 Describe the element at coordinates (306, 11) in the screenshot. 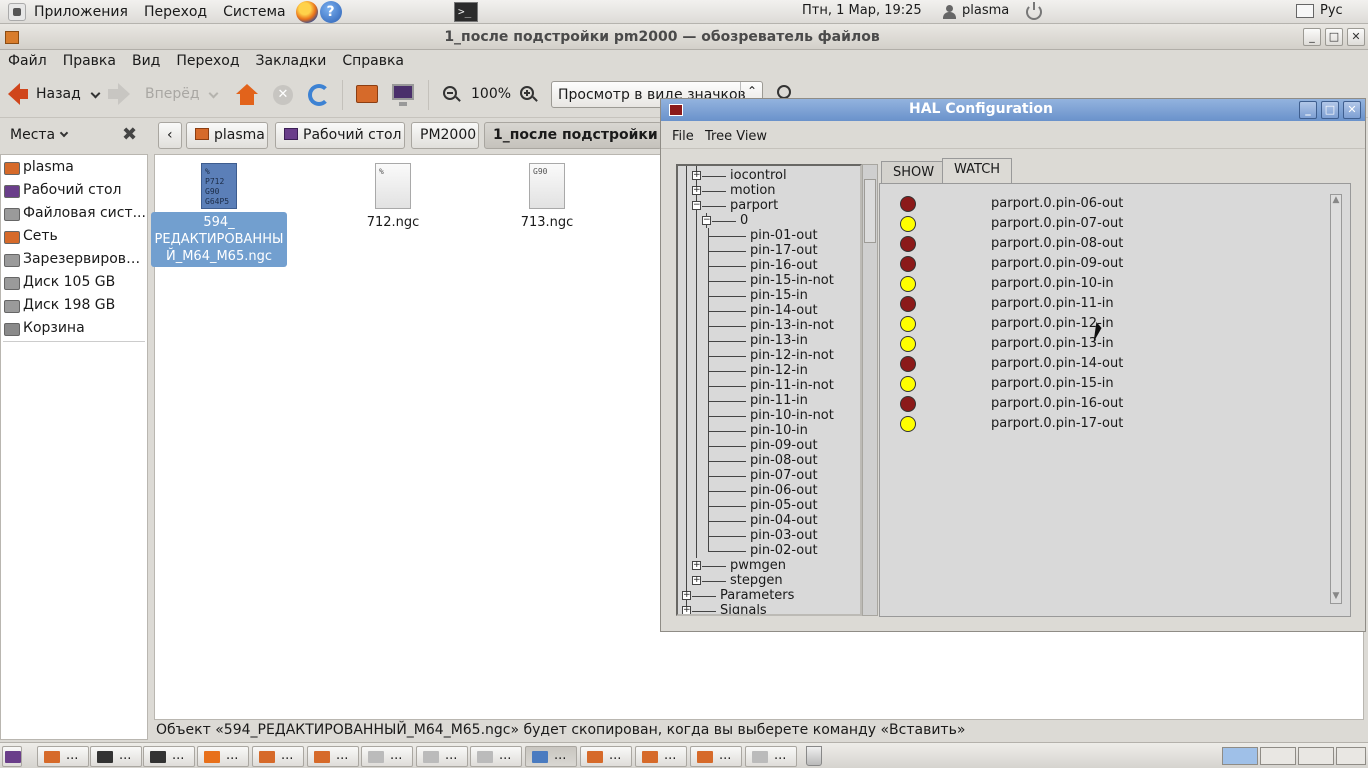

I see `firefox-launcher-icon` at that location.